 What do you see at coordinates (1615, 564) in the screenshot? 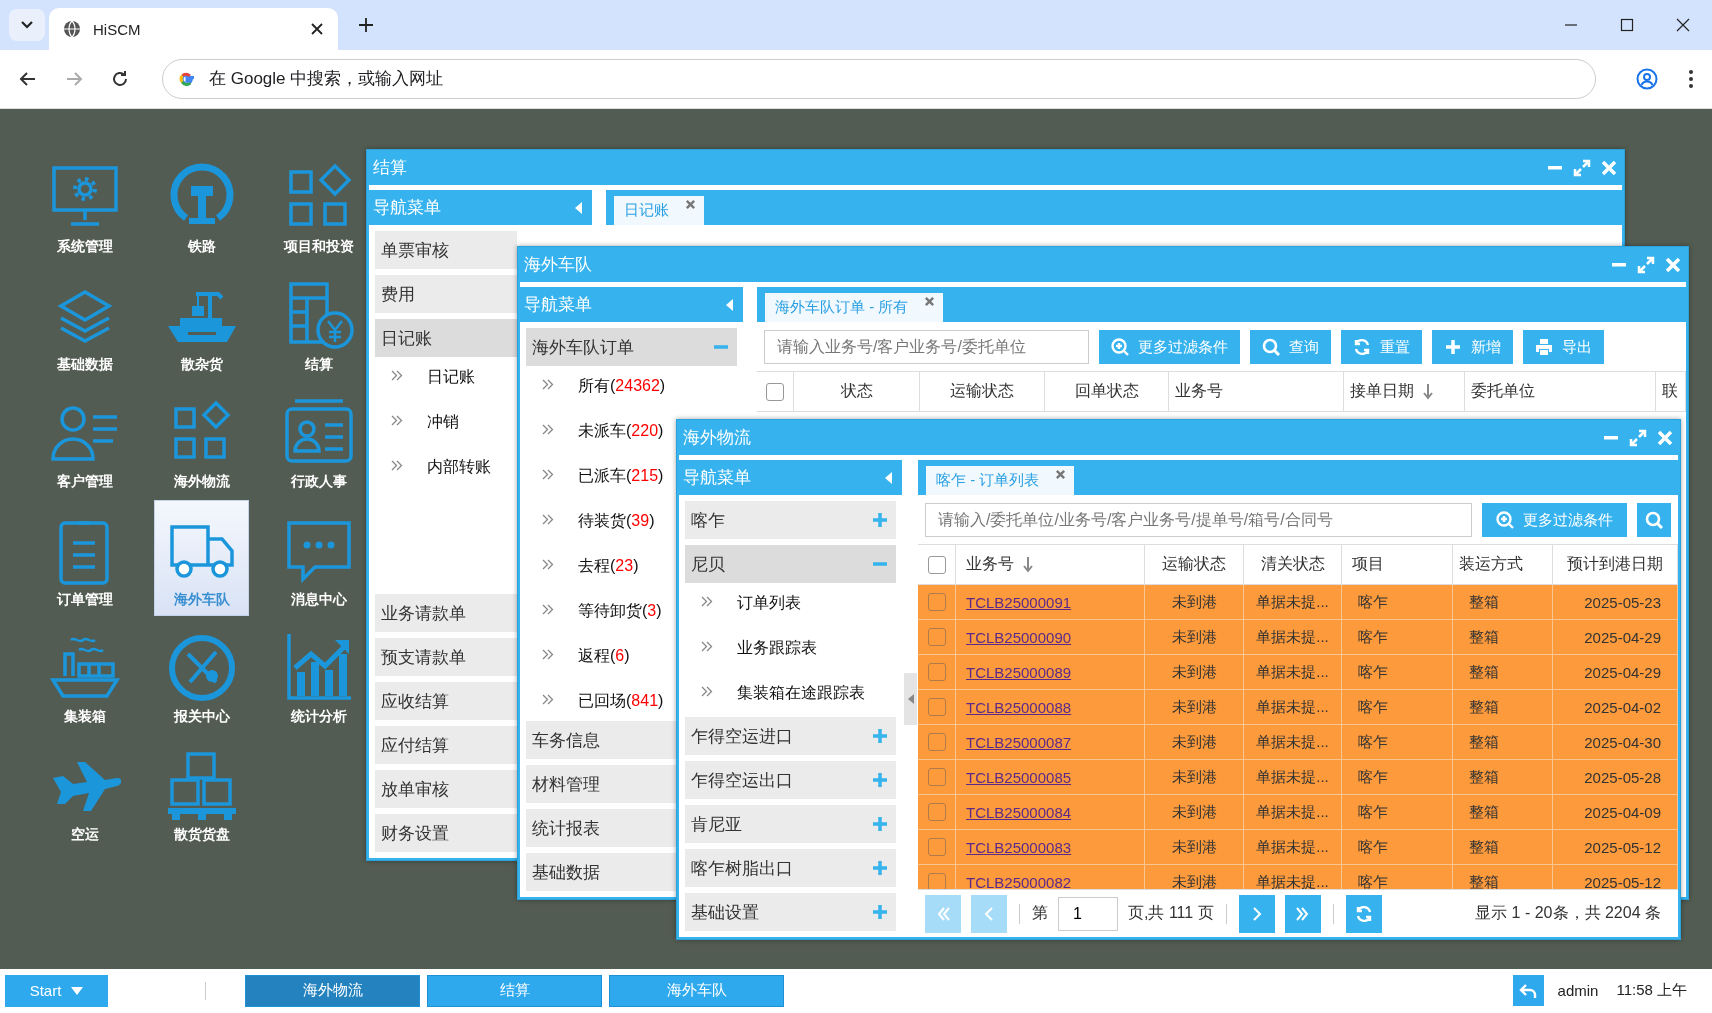
I see `column-header: 预计到港日期` at bounding box center [1615, 564].